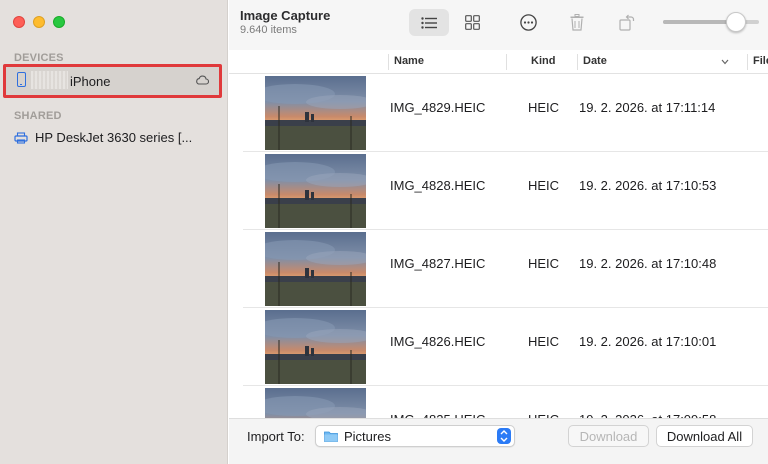 The width and height of the screenshot is (768, 464). I want to click on printer-icon, so click(21, 137).